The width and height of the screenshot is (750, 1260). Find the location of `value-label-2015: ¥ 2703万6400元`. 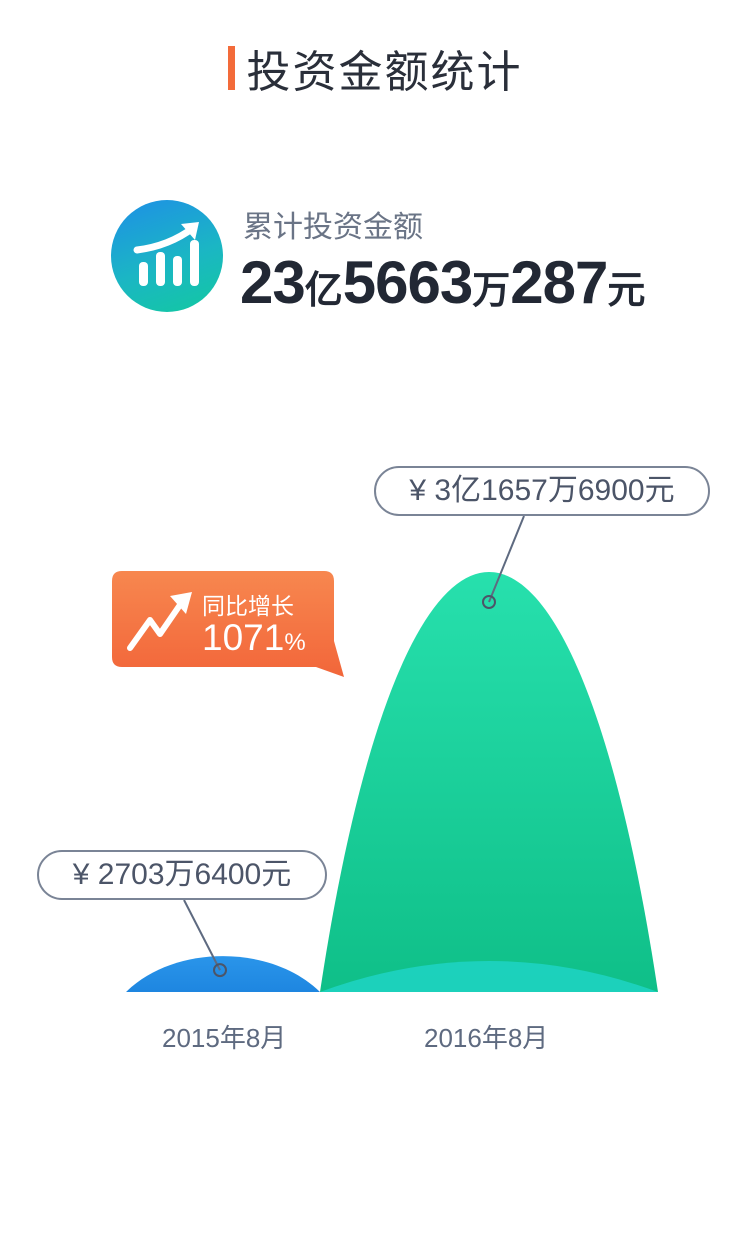

value-label-2015: ¥ 2703万6400元 is located at coordinates (182, 875).